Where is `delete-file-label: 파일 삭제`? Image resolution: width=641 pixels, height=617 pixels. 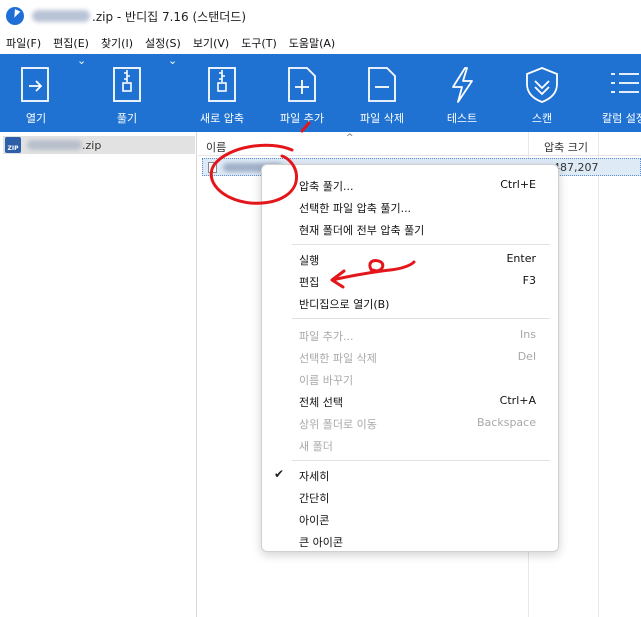
delete-file-label: 파일 삭제 is located at coordinates (382, 118).